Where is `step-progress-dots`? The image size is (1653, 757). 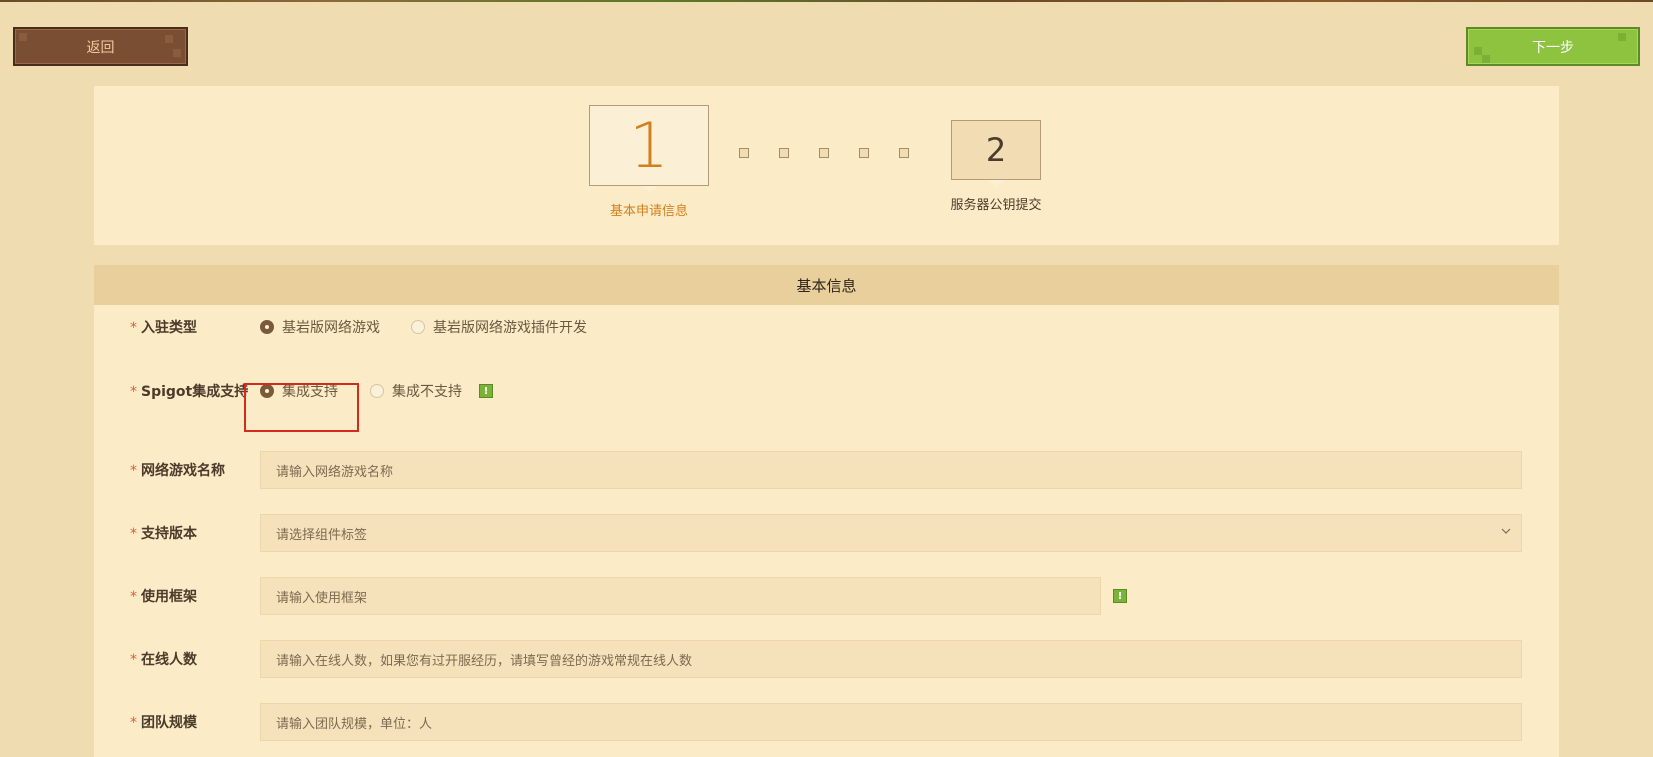 step-progress-dots is located at coordinates (824, 153).